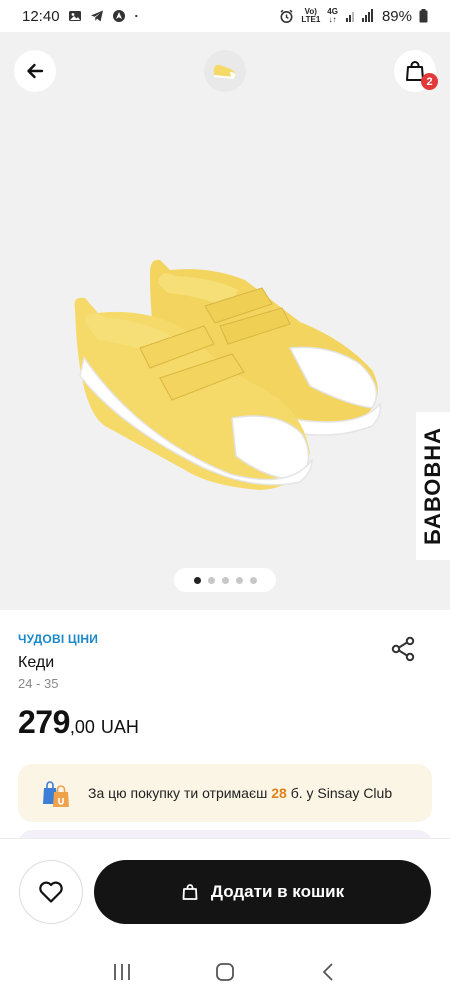 Image resolution: width=450 pixels, height=1000 pixels. I want to click on recent-apps-button, so click(122, 972).